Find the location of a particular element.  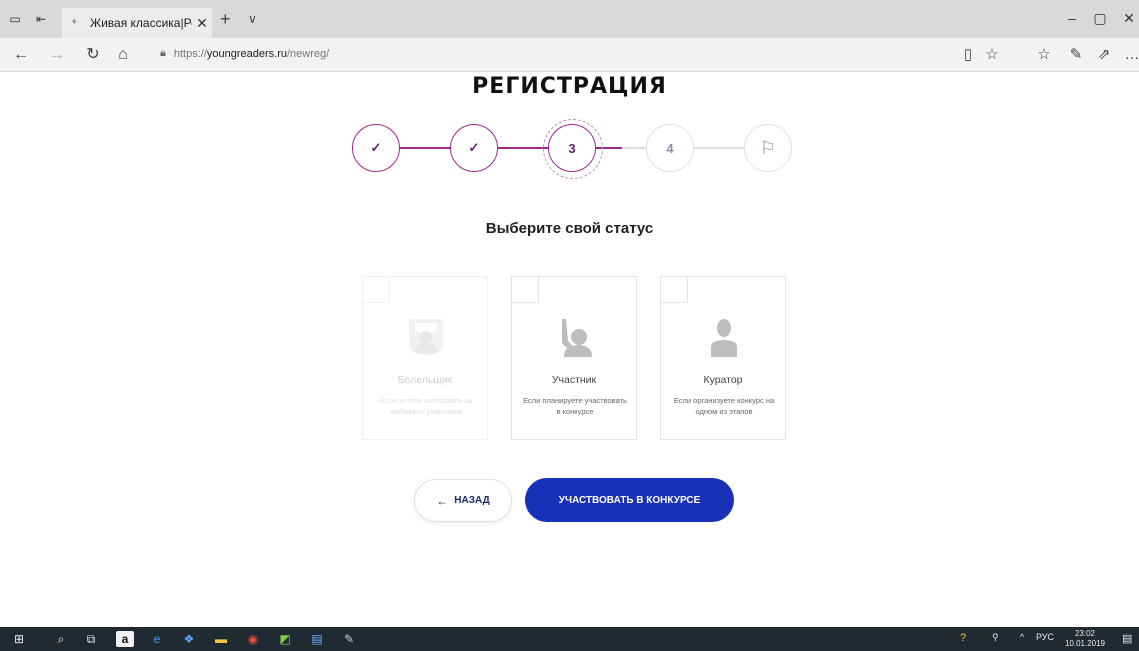

back-nav-icon: ← is located at coordinates (21, 55).